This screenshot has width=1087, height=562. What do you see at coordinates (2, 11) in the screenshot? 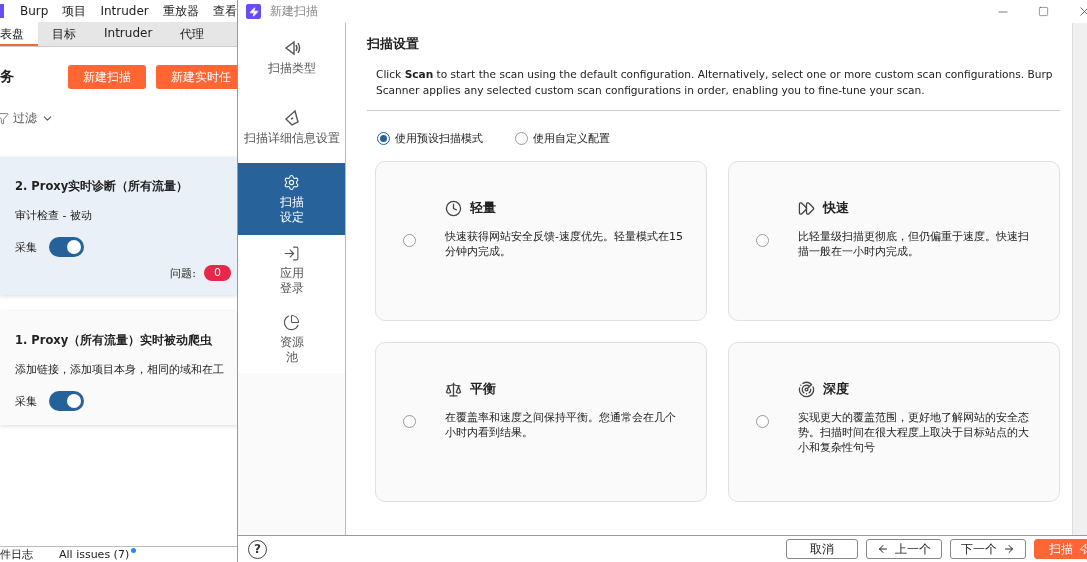
I see `app-logo-icon` at bounding box center [2, 11].